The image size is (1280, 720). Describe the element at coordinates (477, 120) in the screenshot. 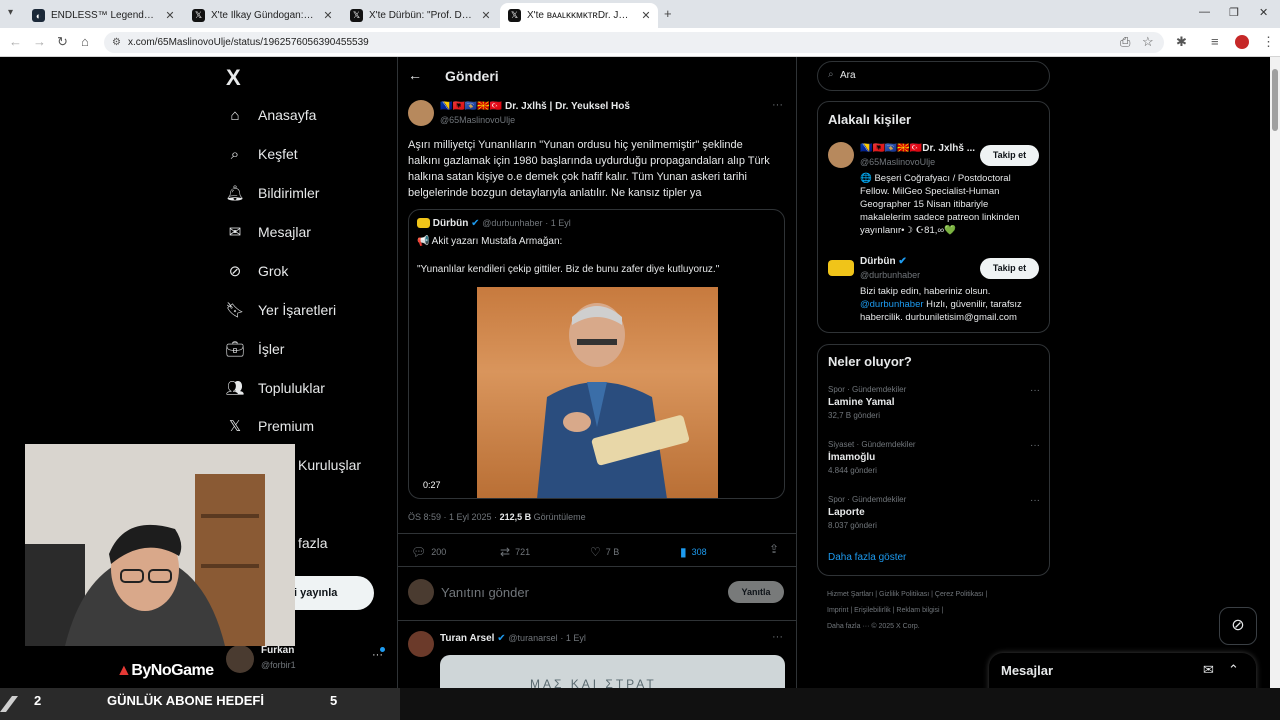

I see `author-handle: @65MaslinovoUlje` at that location.